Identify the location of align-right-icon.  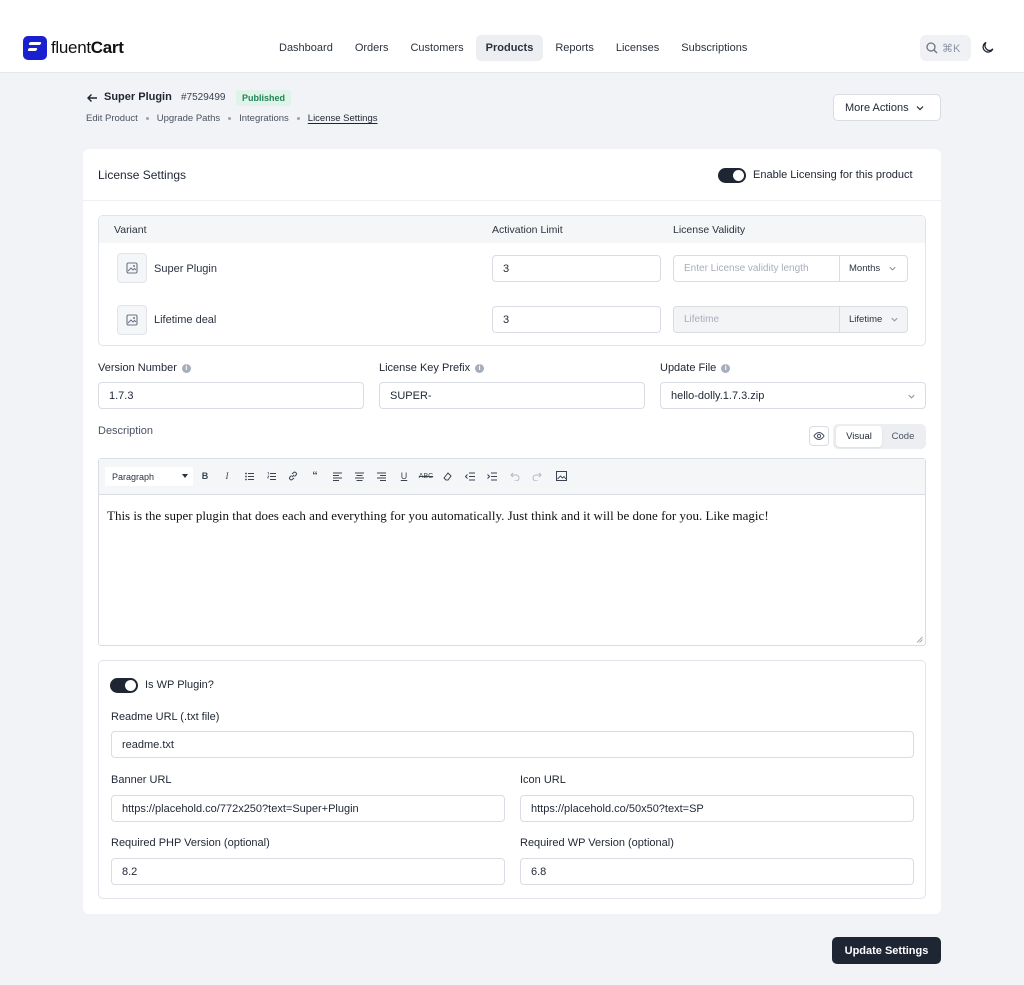
(381, 476).